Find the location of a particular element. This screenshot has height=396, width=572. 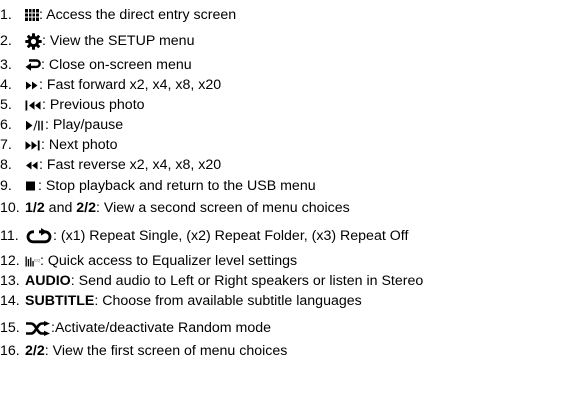

list-item: 8. : Fast reverse x2, x4, x8, x20 is located at coordinates (110, 165).